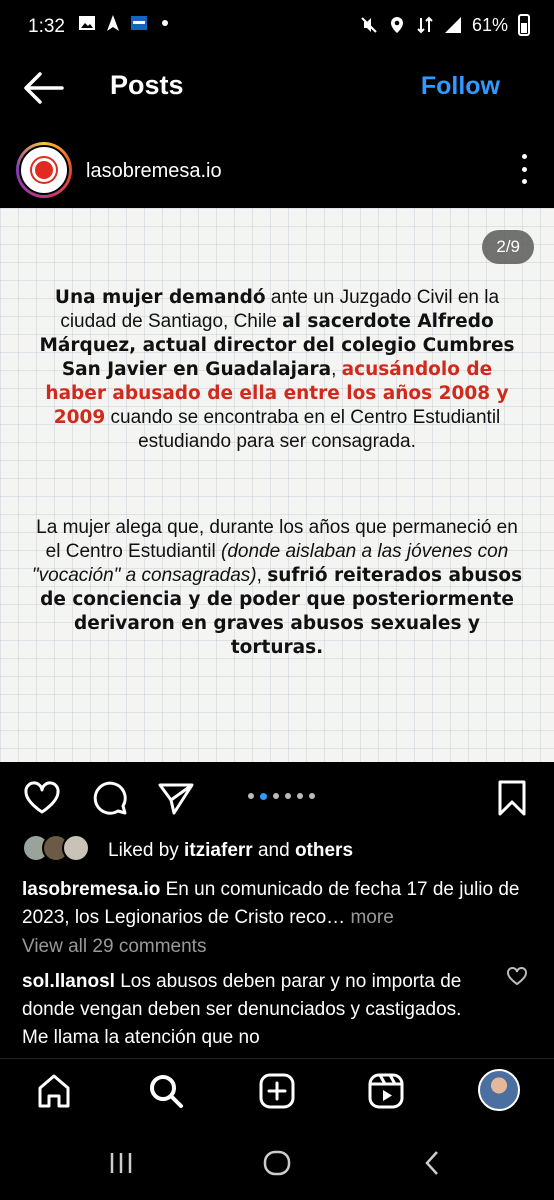 The height and width of the screenshot is (1200, 554). I want to click on comment-like-heart-icon, so click(517, 976).